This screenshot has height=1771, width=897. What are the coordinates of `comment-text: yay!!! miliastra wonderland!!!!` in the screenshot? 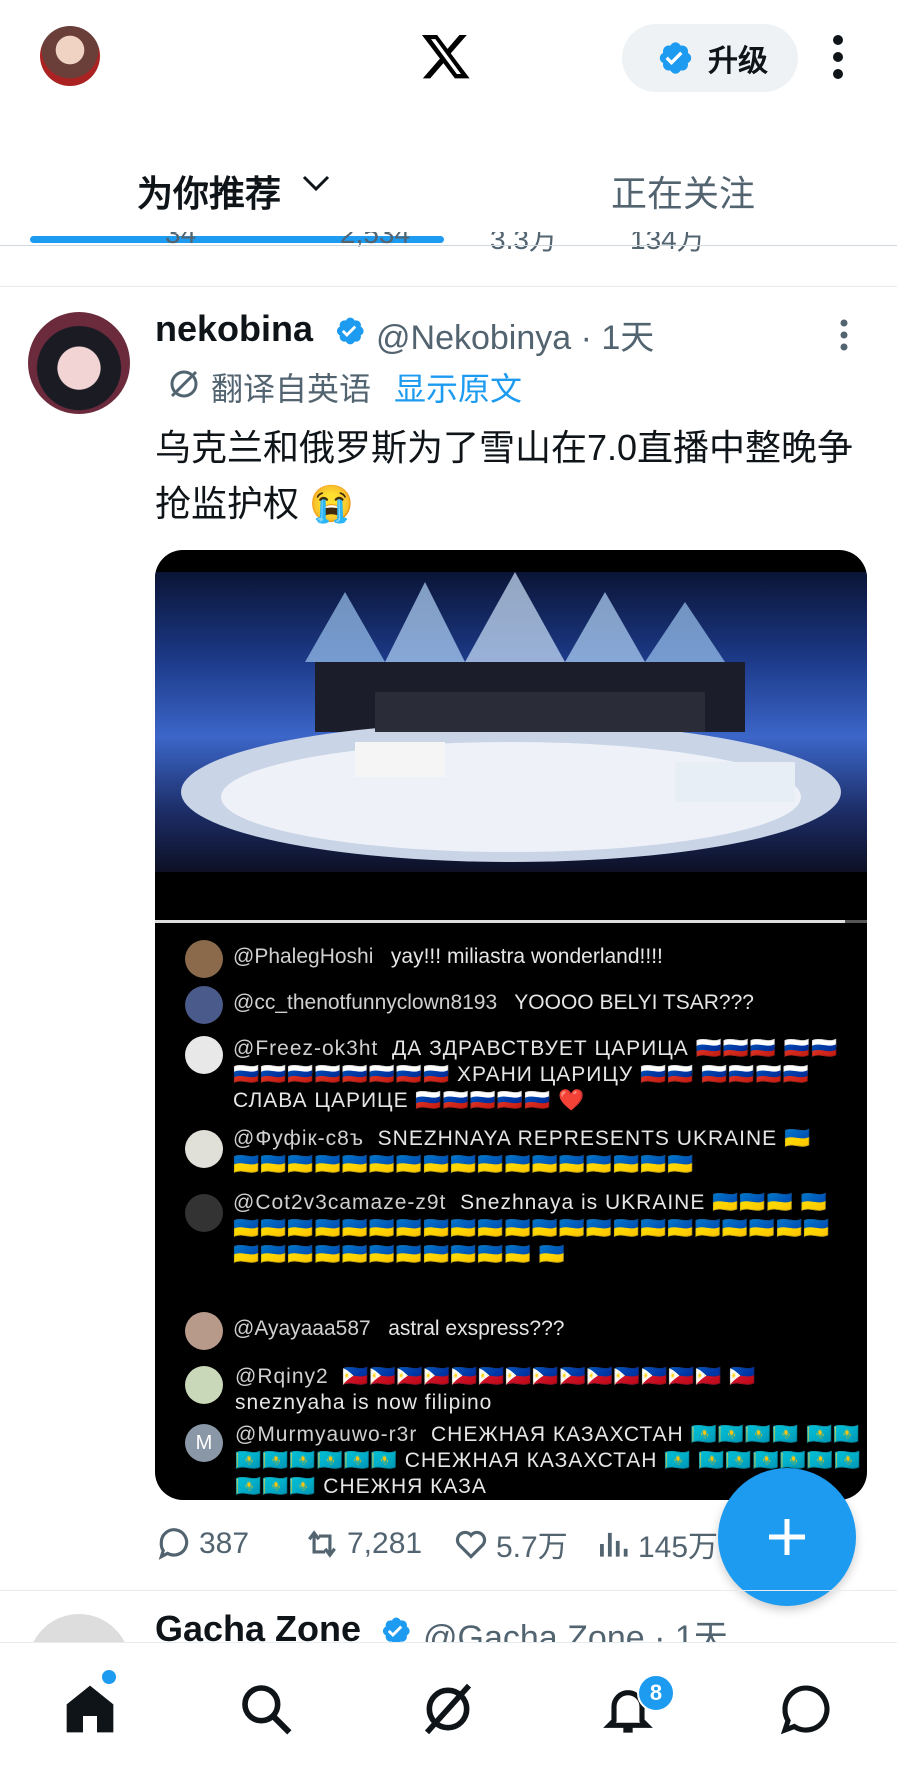 It's located at (526, 956).